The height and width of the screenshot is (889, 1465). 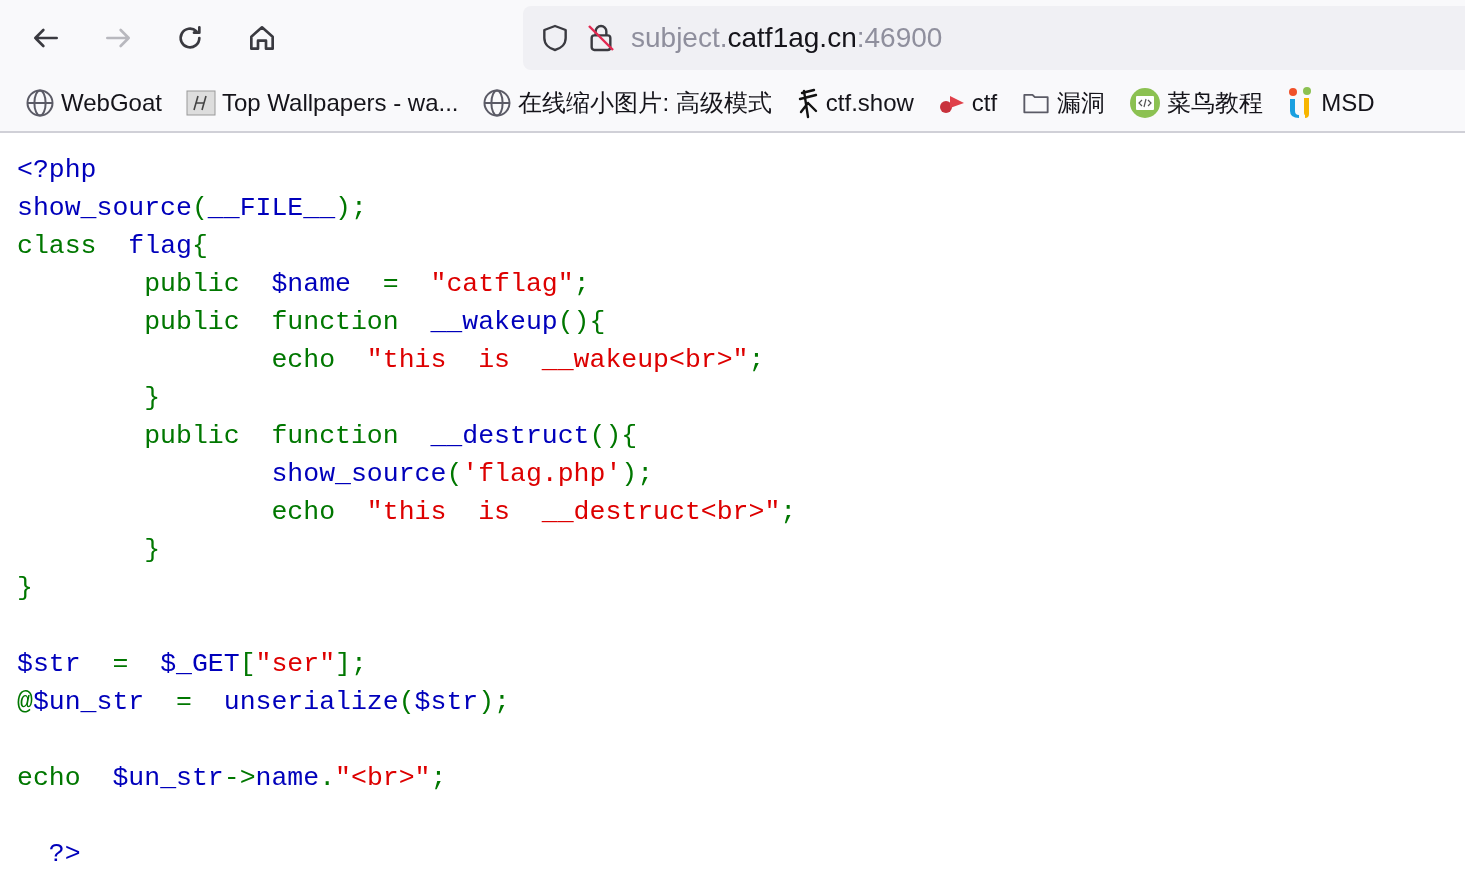 What do you see at coordinates (1196, 103) in the screenshot?
I see `bookmark-item: 菜鸟教程` at bounding box center [1196, 103].